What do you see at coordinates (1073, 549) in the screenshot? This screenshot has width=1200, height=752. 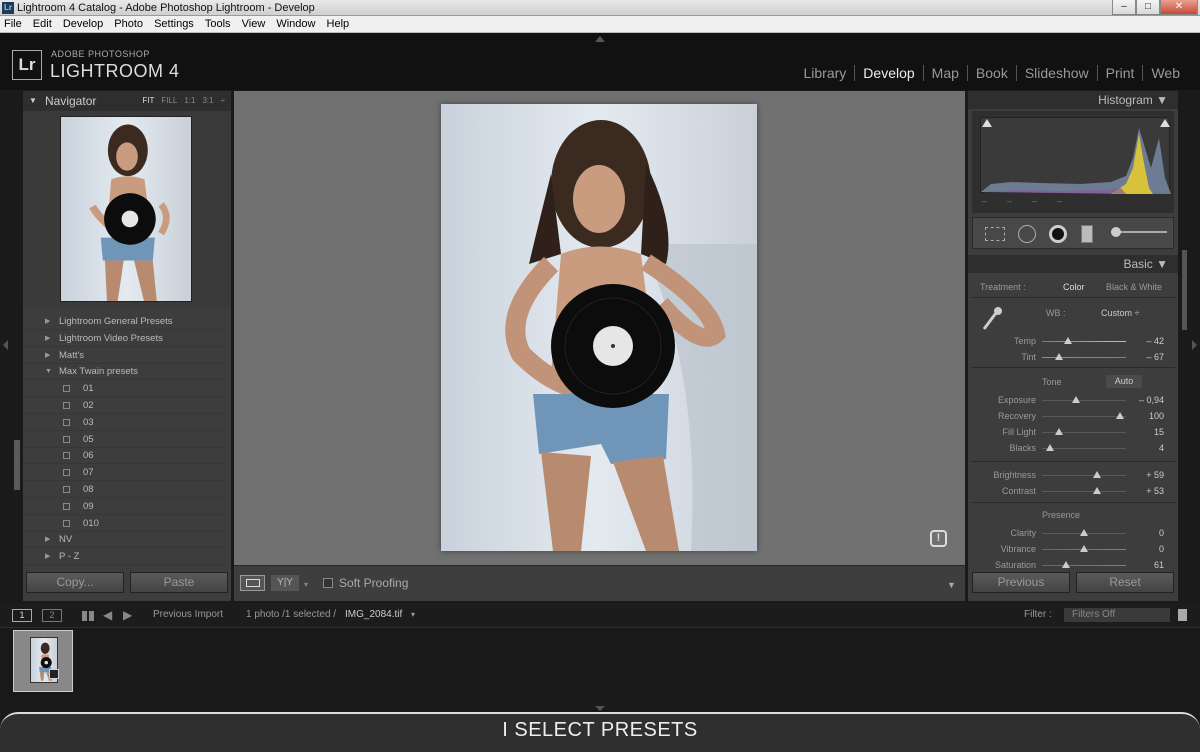 I see `slider-vibrance: Vibrance 0` at bounding box center [1073, 549].